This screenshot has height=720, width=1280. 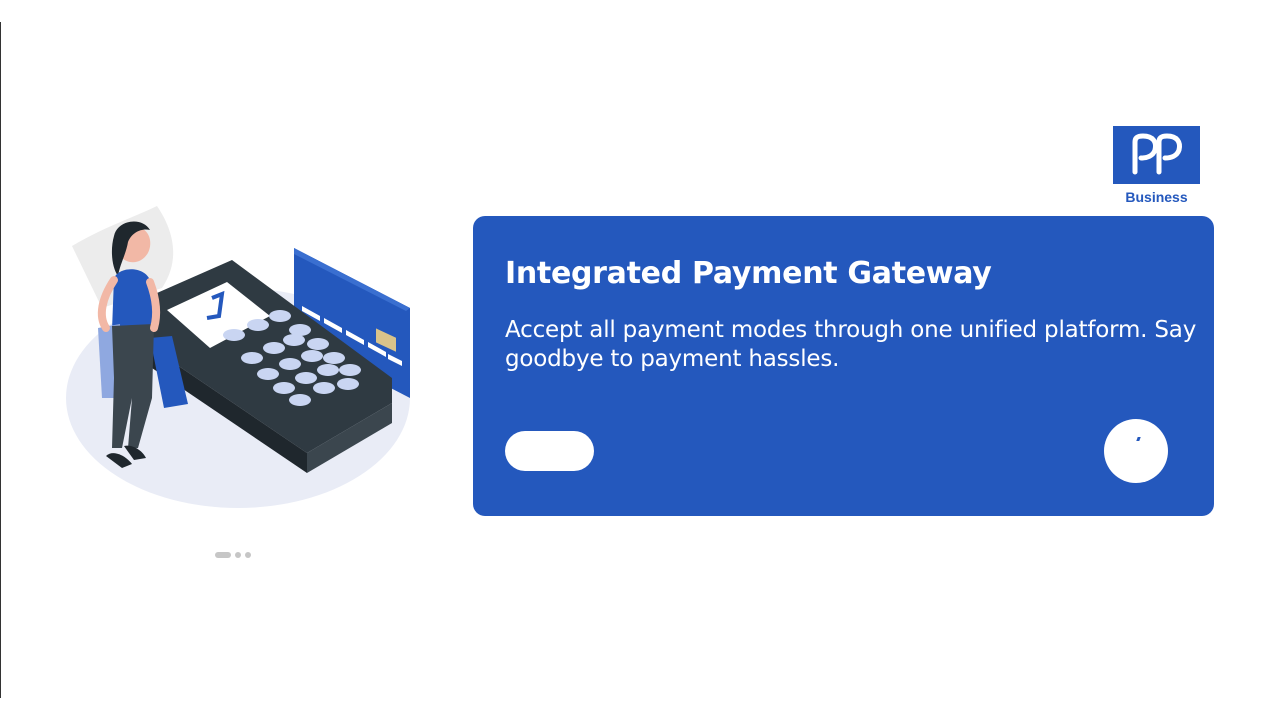 What do you see at coordinates (1156, 155) in the screenshot?
I see `pp-logo-icon` at bounding box center [1156, 155].